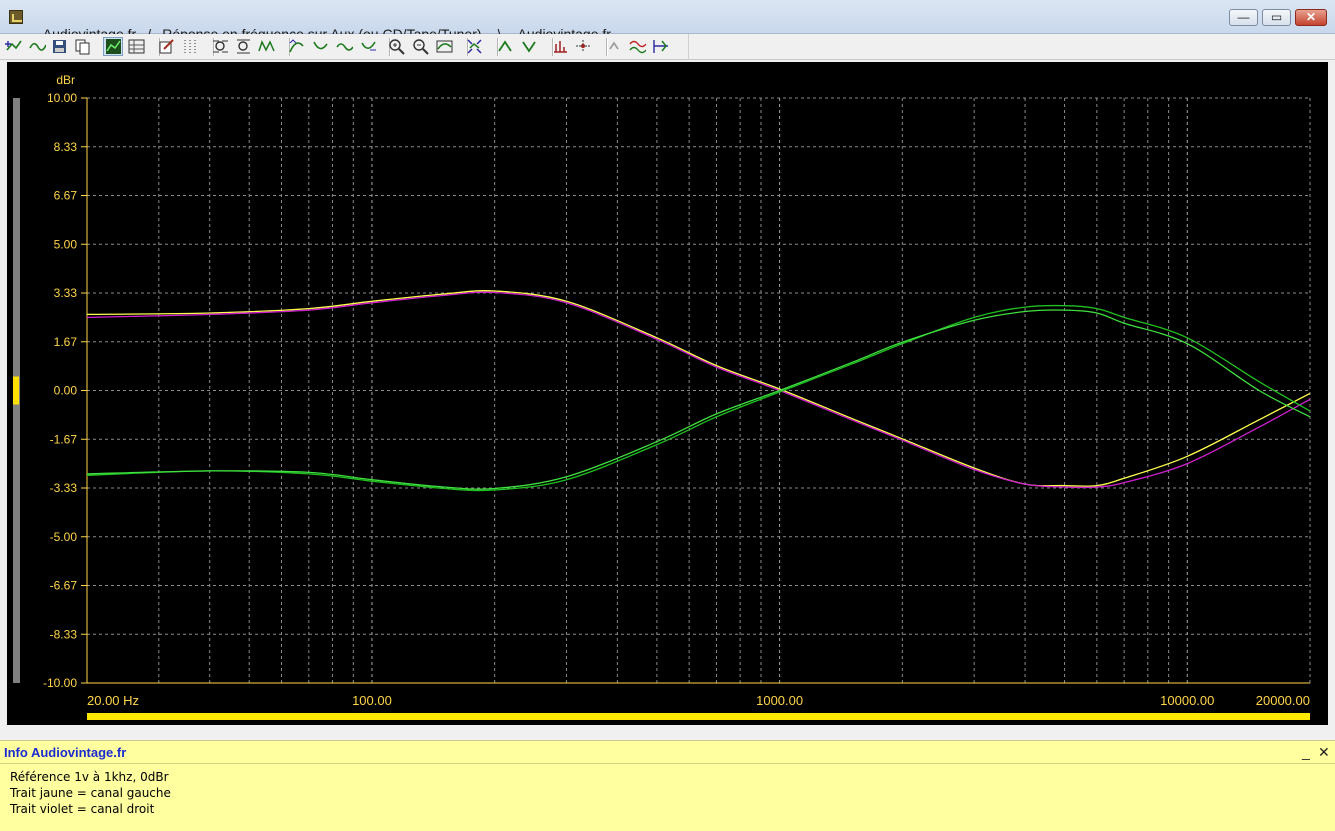  Describe the element at coordinates (66, 342) in the screenshot. I see `y-tick-label: 1.67` at that location.